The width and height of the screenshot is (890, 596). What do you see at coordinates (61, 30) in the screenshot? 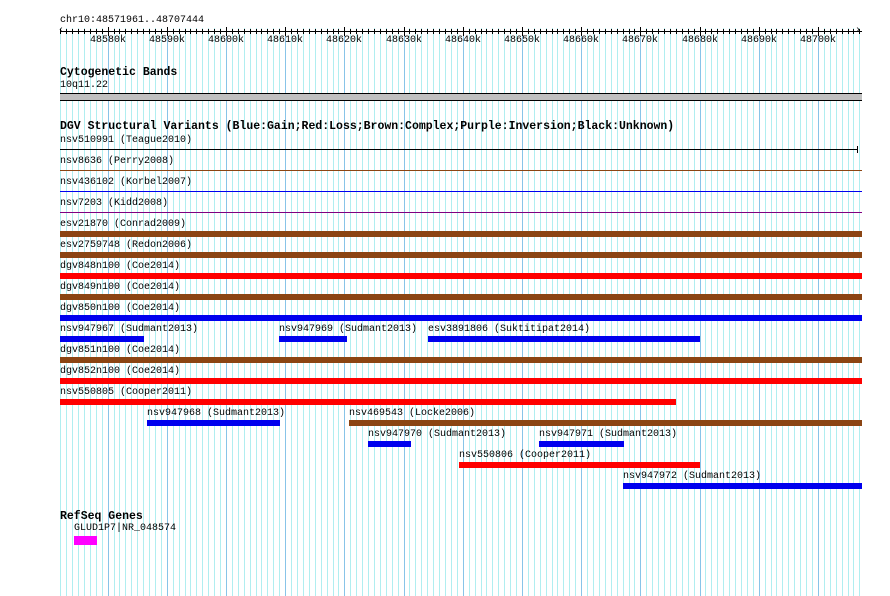
I see `scroll-left-arrow-icon: ‹` at bounding box center [61, 30].